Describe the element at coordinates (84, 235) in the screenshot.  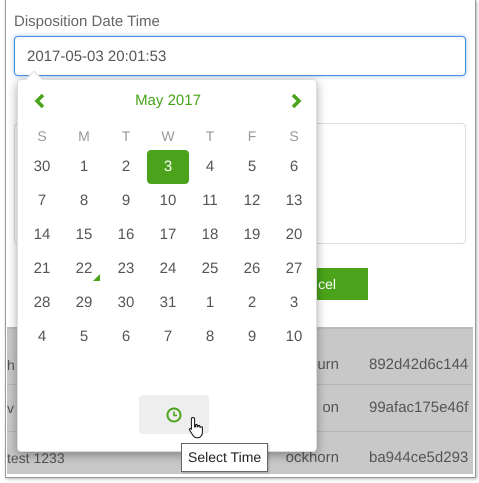
I see `day-cell: 15` at that location.